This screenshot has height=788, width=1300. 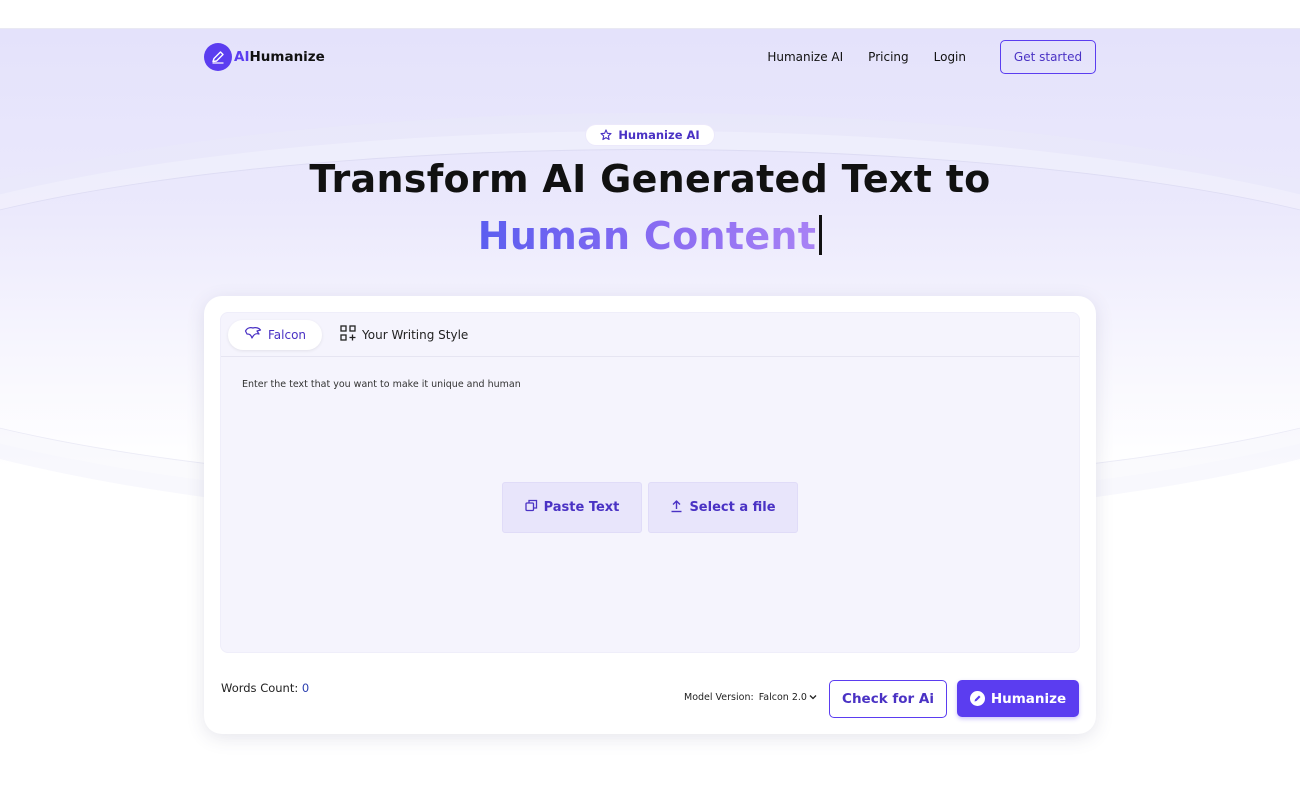 I want to click on brand-name: AIHumanize, so click(x=279, y=57).